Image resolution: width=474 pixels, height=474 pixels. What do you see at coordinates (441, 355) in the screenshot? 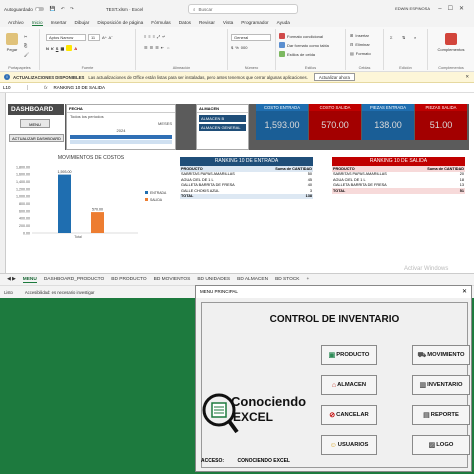
I see `movimiento-button: ⛟ MOVIMIENTO` at bounding box center [441, 355].